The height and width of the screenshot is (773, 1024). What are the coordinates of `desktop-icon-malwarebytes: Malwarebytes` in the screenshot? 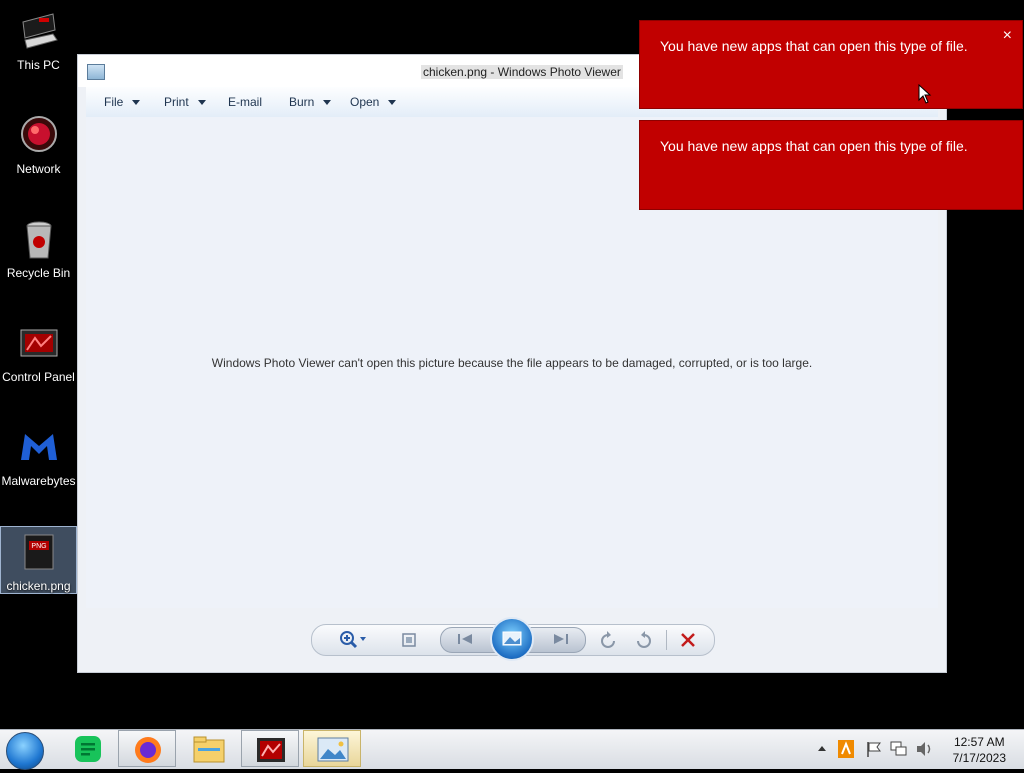 It's located at (38, 457).